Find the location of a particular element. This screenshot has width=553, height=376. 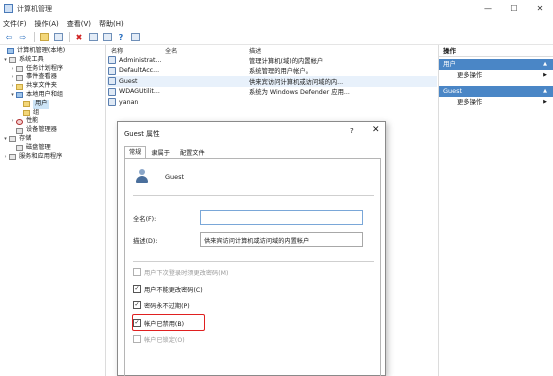

tree-item-computer-management: 计算机管理(本地) is located at coordinates (52, 51).